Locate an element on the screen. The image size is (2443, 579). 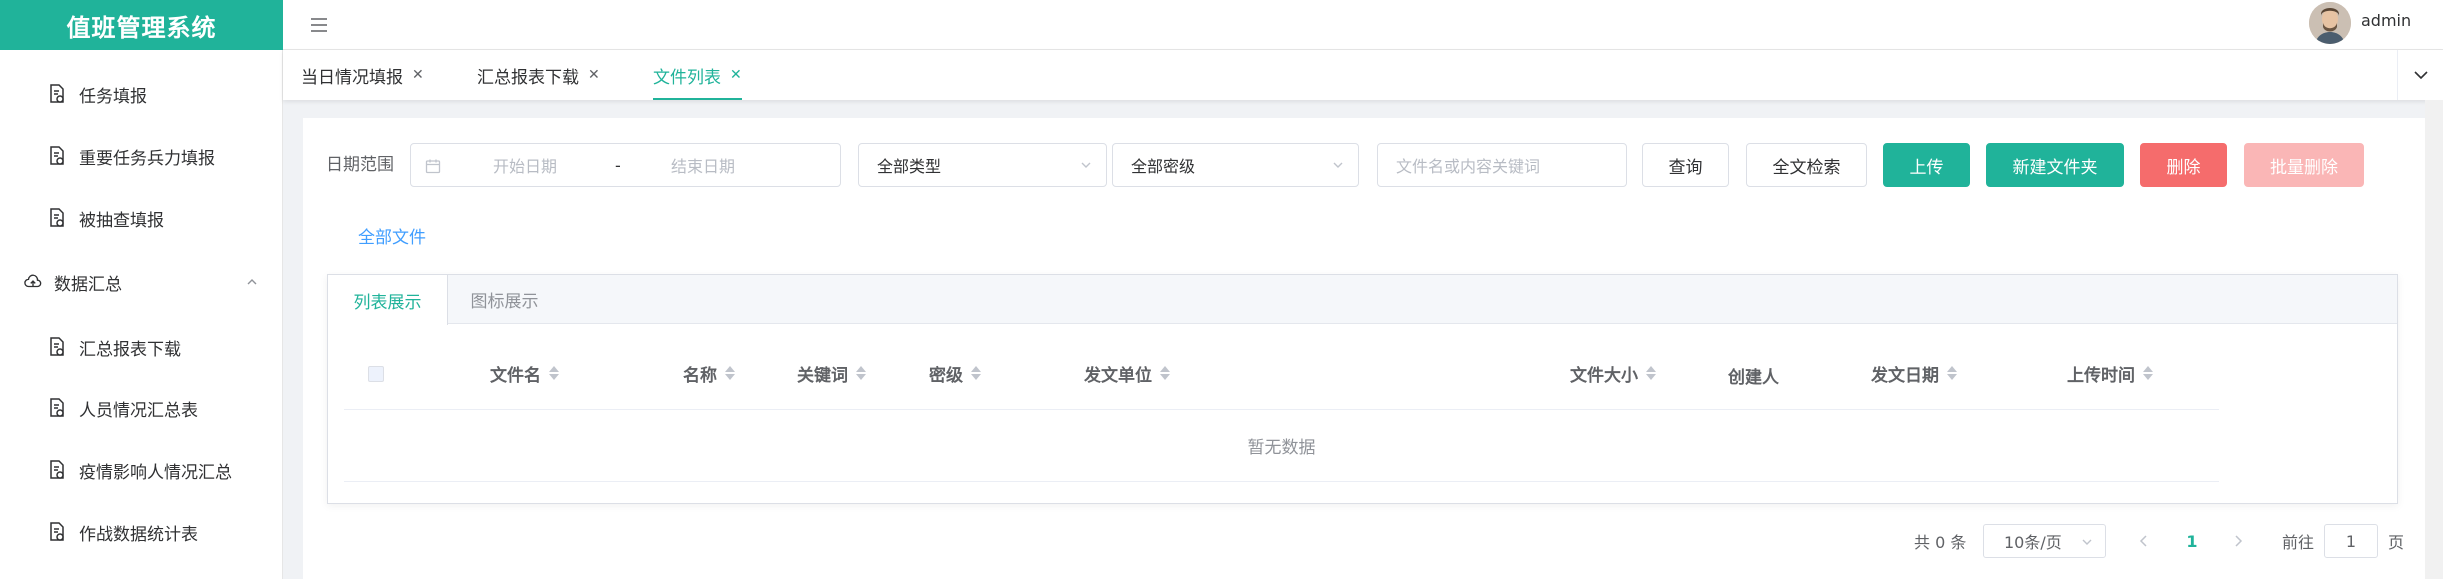
column-label: 关键词 is located at coordinates (822, 375).